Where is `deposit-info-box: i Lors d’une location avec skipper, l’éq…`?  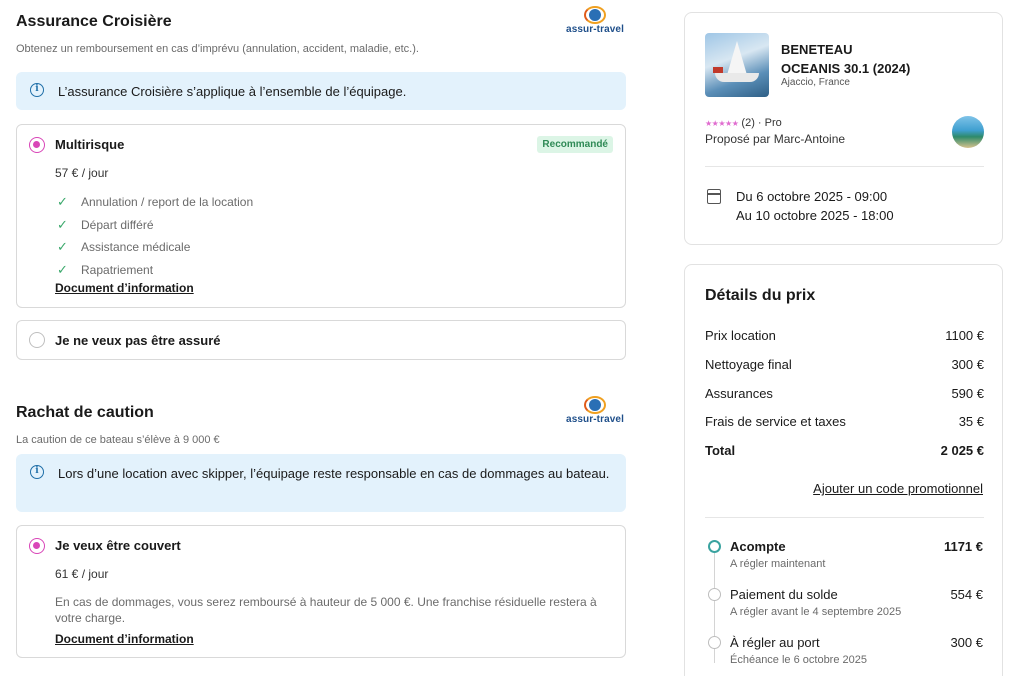
deposit-info-box: i Lors d’une location avec skipper, l’éq… is located at coordinates (321, 483).